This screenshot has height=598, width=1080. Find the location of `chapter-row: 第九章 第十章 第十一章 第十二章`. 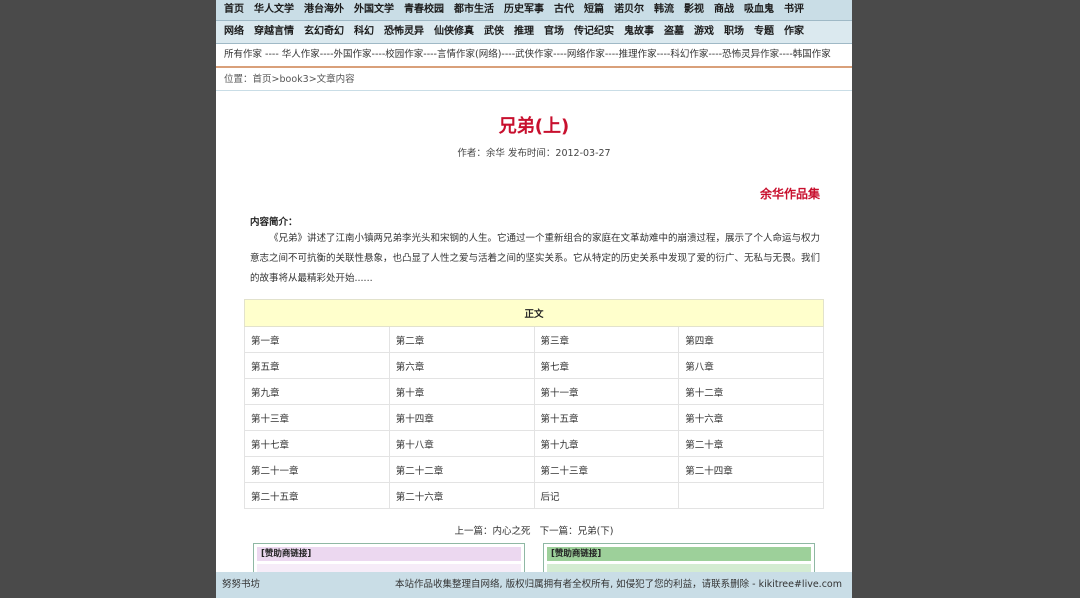

chapter-row: 第九章 第十章 第十一章 第十二章 is located at coordinates (534, 391).